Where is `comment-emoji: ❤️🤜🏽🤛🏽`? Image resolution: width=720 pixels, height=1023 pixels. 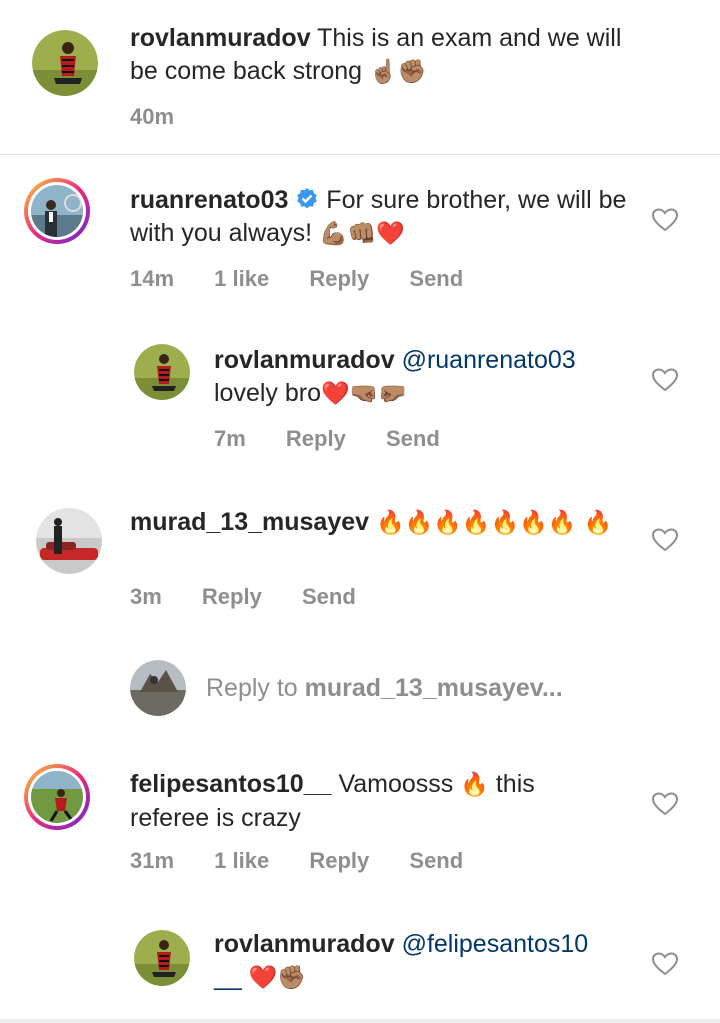
comment-emoji: ❤️🤜🏽🤛🏽 is located at coordinates (364, 394).